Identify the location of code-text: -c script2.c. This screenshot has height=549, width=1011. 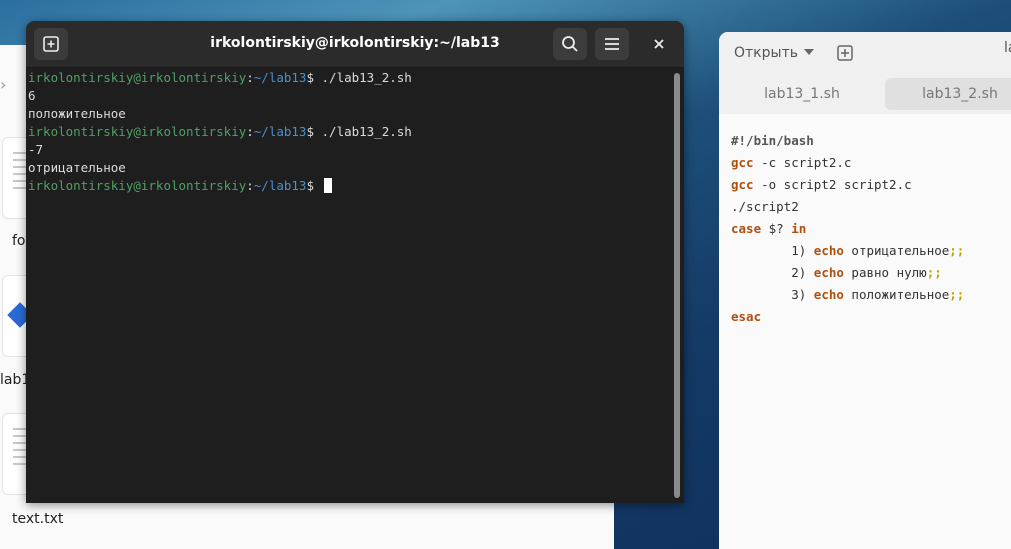
(802, 162).